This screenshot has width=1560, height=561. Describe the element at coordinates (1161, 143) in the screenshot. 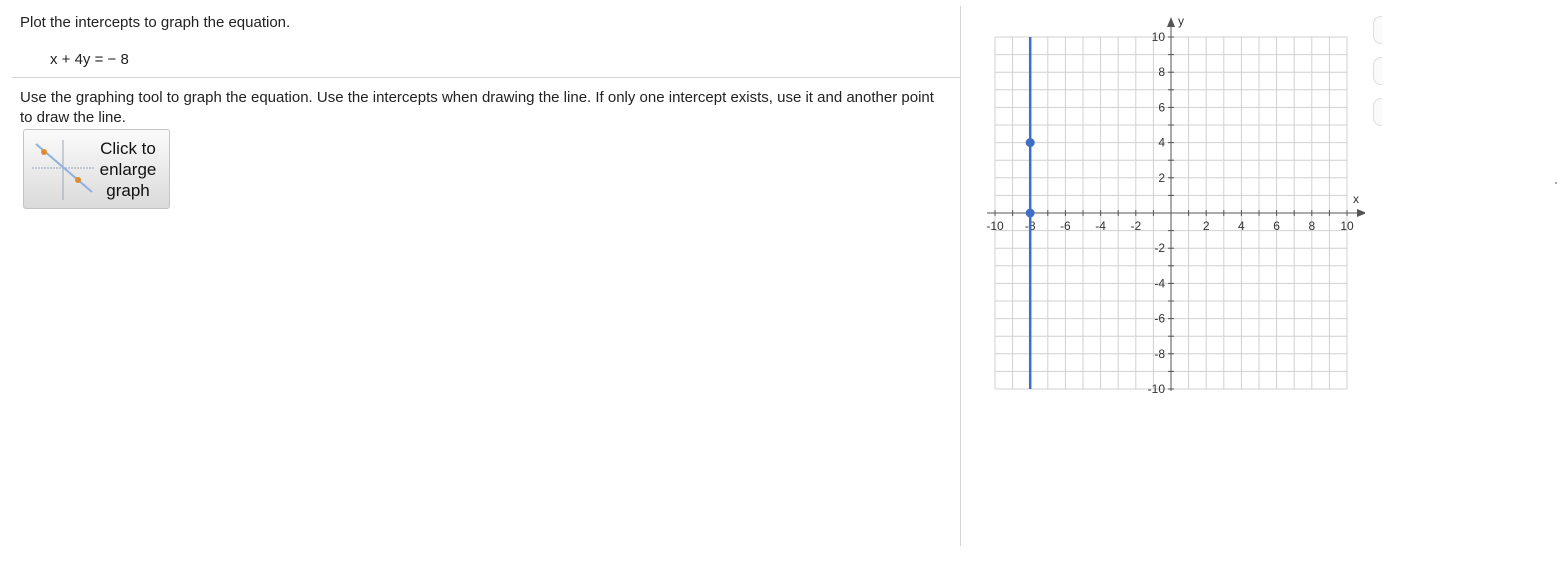

I see `y-tick-label: 4` at that location.